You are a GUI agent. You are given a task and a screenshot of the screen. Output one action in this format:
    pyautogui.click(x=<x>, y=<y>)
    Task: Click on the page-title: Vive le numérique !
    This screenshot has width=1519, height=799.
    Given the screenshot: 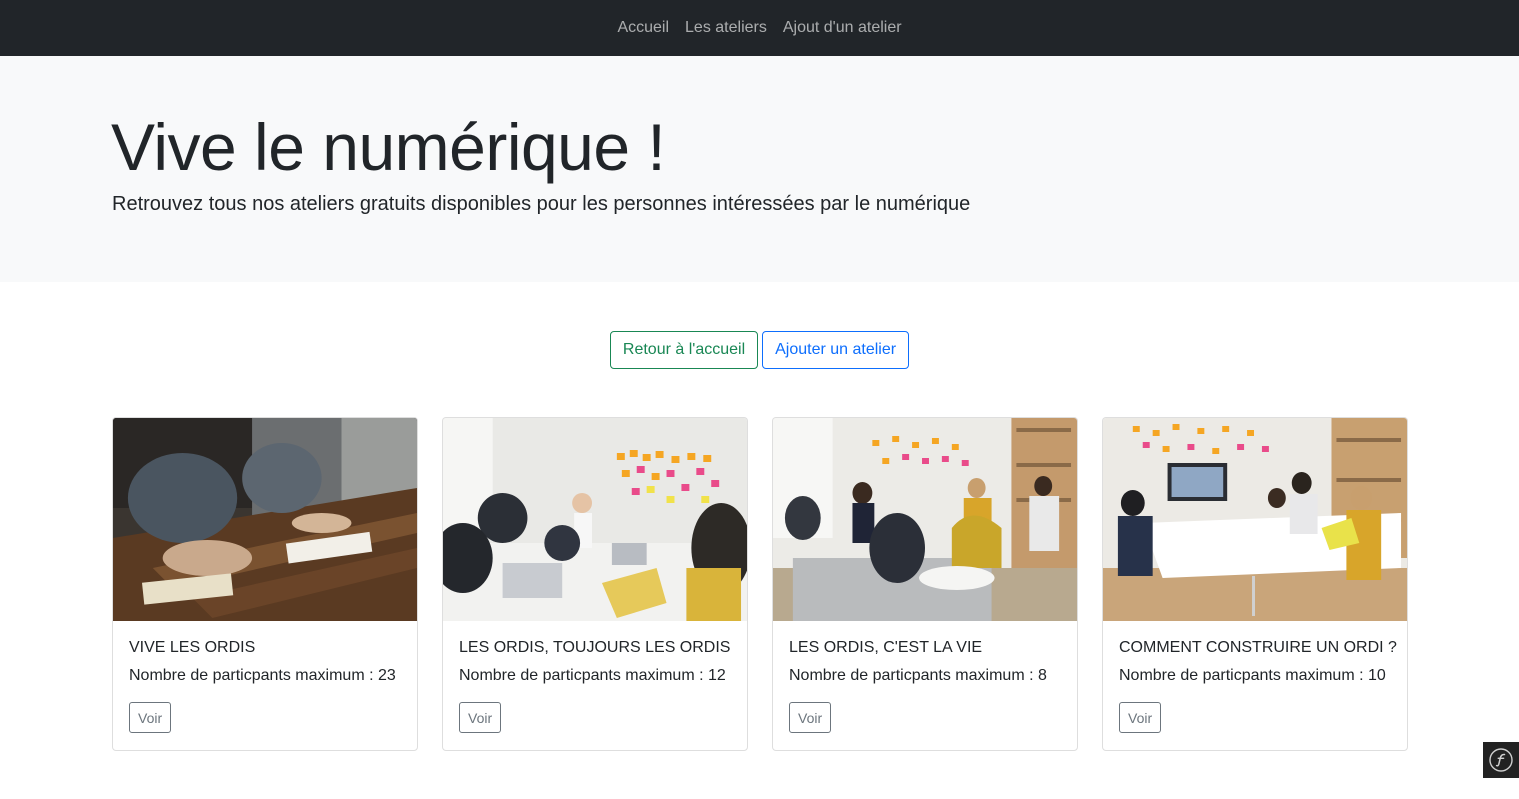 What is the action you would take?
    pyautogui.click(x=388, y=147)
    